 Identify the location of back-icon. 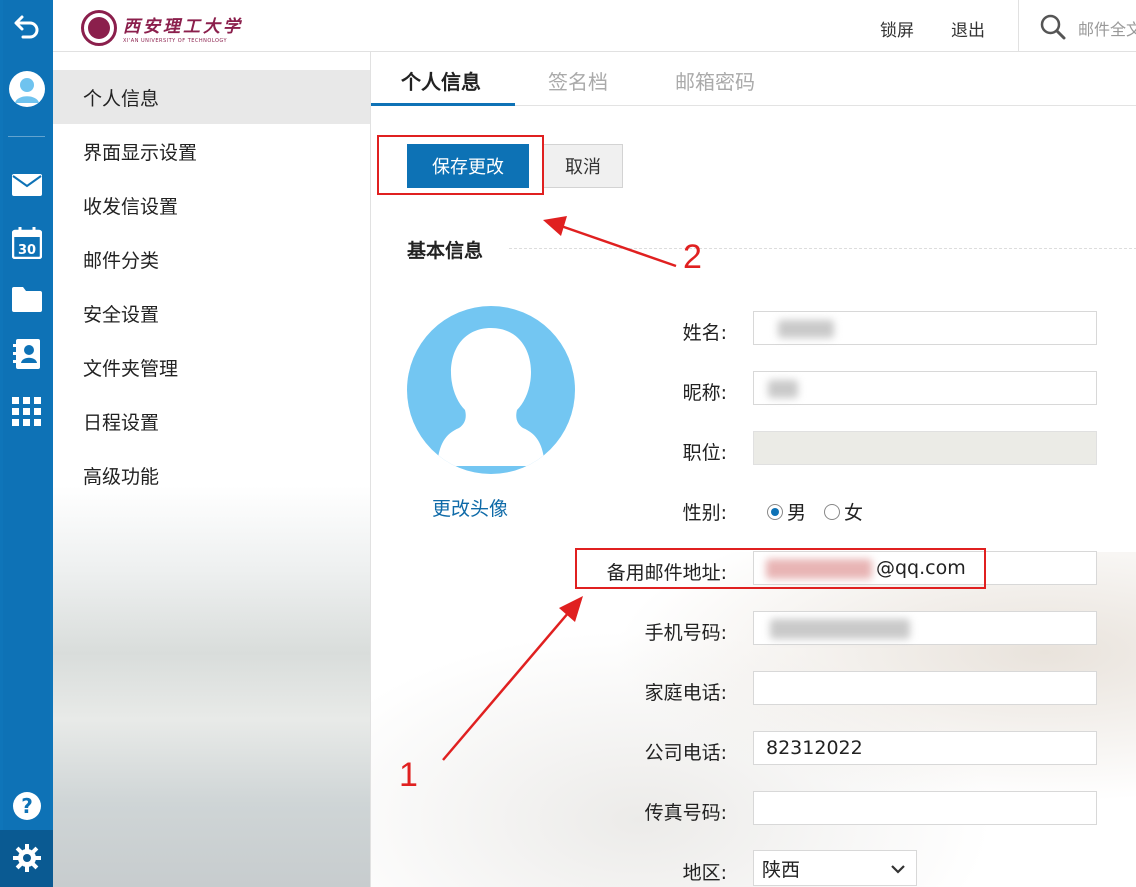
(26, 26).